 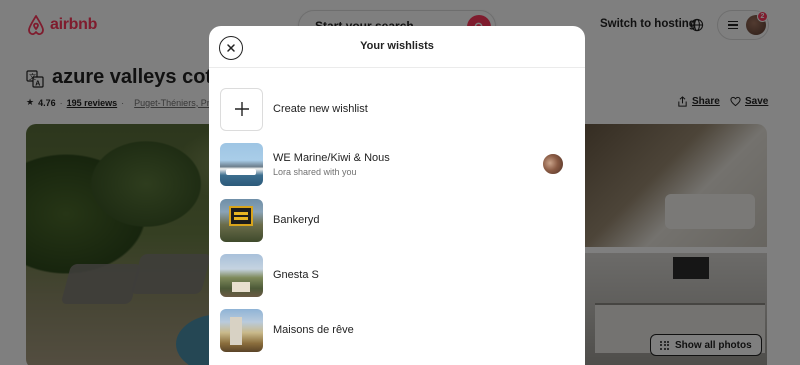 What do you see at coordinates (553, 164) in the screenshot?
I see `avatar` at bounding box center [553, 164].